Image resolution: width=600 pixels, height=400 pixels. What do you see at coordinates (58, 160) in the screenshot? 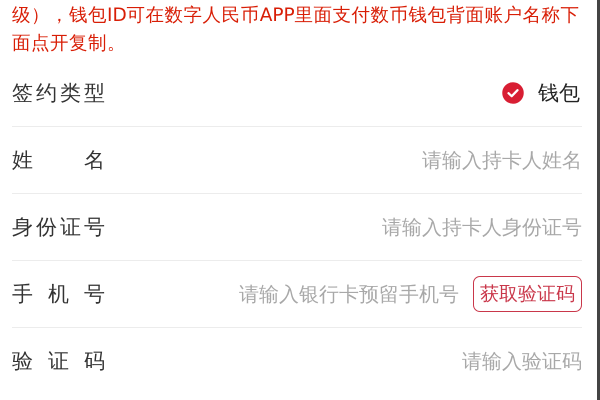
I see `field-label: 姓 名` at bounding box center [58, 160].